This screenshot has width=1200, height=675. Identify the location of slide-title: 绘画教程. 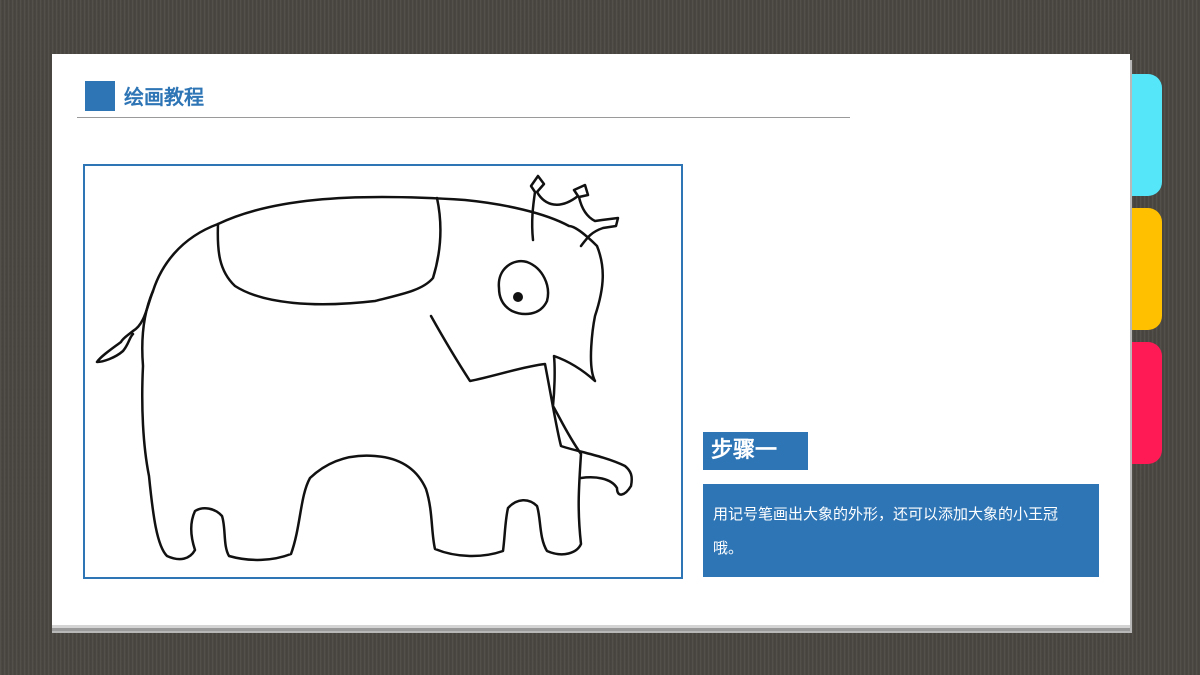
(164, 97).